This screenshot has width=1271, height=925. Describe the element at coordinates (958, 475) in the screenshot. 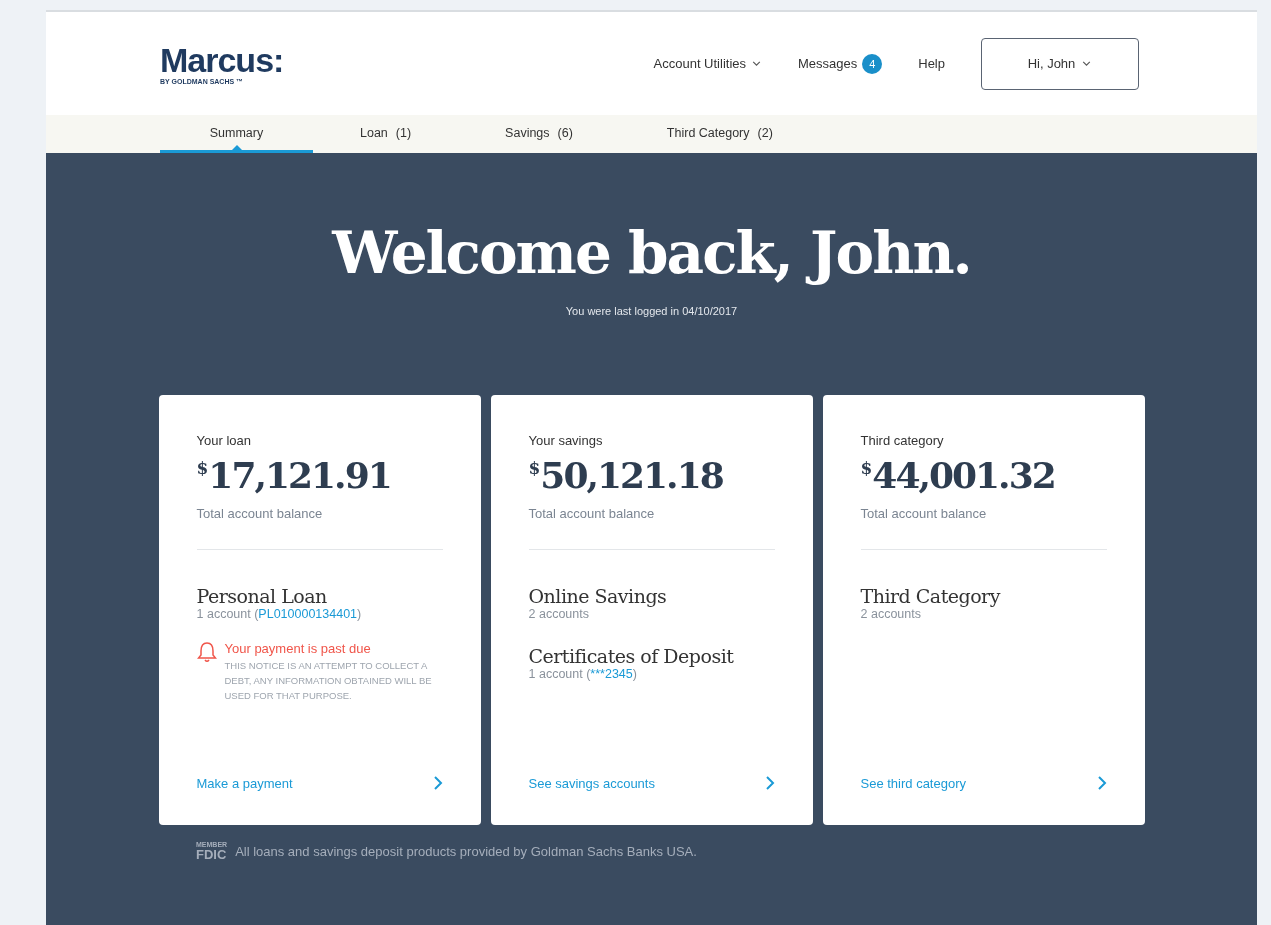

I see `balance-amount: $^{$}$44,001.32` at that location.